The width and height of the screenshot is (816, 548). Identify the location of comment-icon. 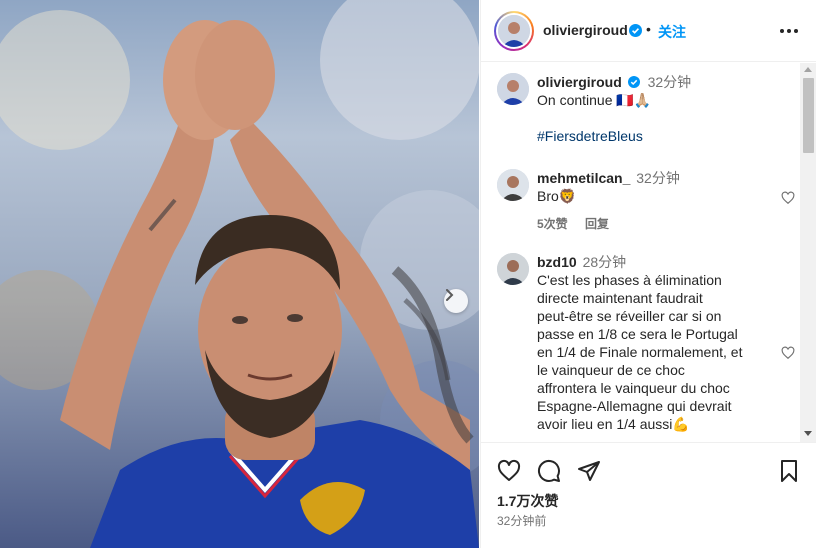
(549, 471).